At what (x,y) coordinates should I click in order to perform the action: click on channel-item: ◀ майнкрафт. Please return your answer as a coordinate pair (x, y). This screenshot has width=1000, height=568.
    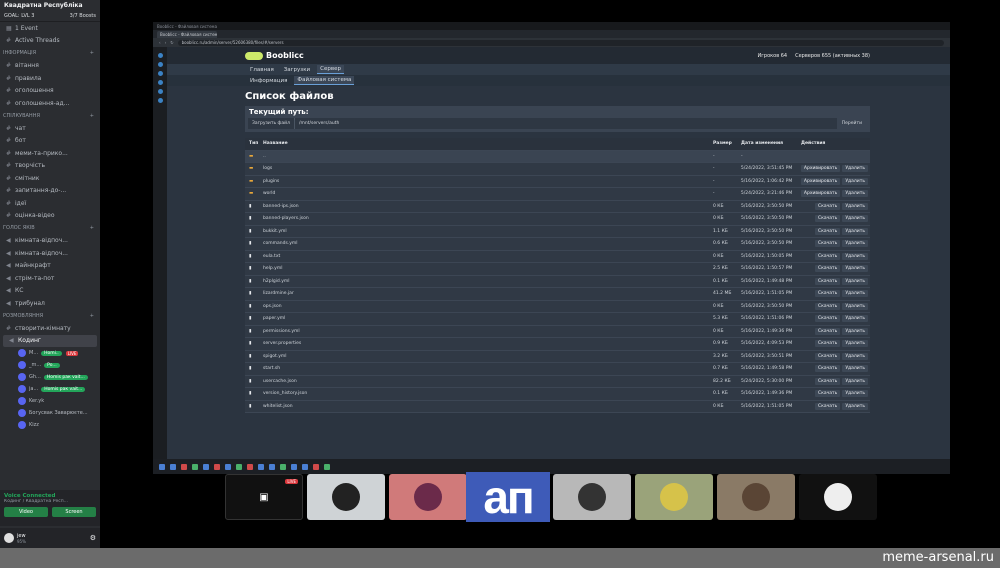
    Looking at the image, I should click on (50, 266).